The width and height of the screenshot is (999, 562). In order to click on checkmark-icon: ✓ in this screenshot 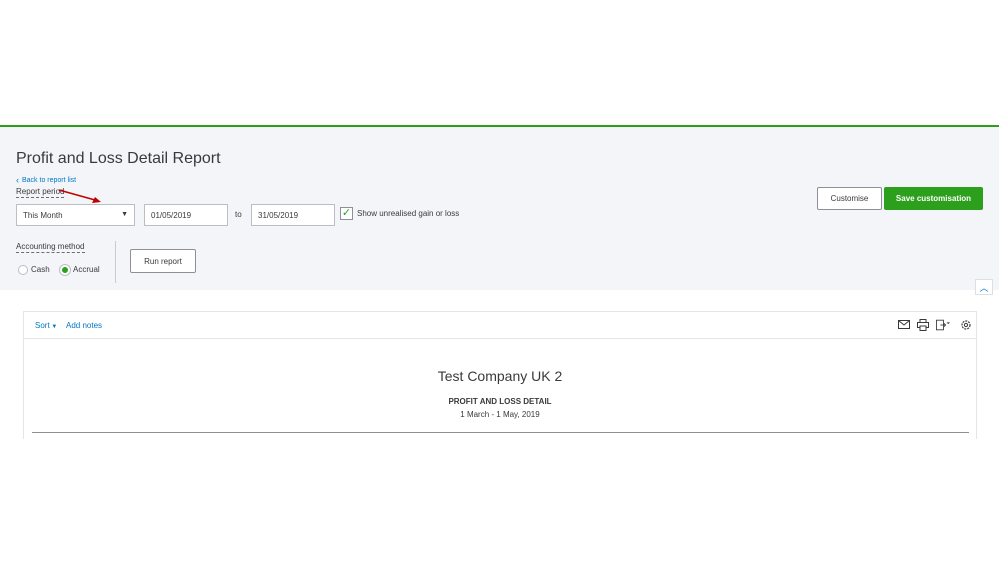, I will do `click(346, 213)`.